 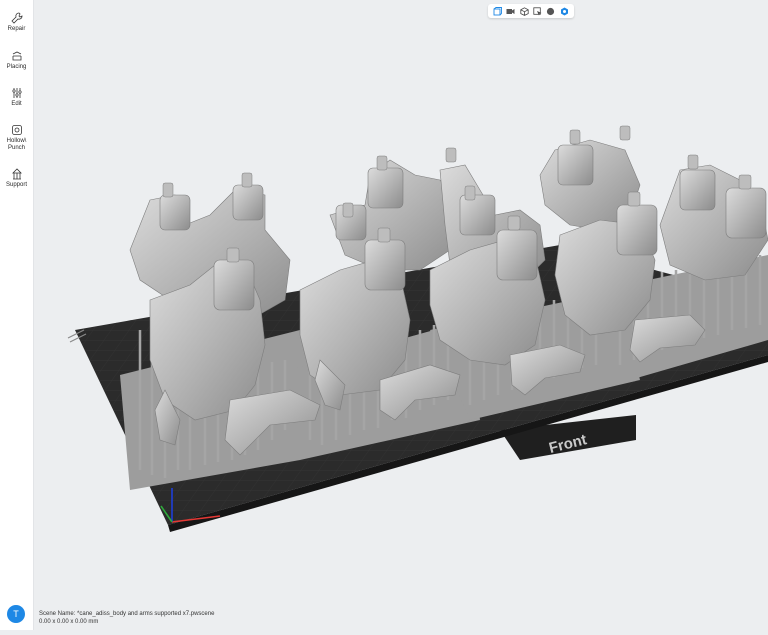 I want to click on sliders-icon, so click(x=16, y=93).